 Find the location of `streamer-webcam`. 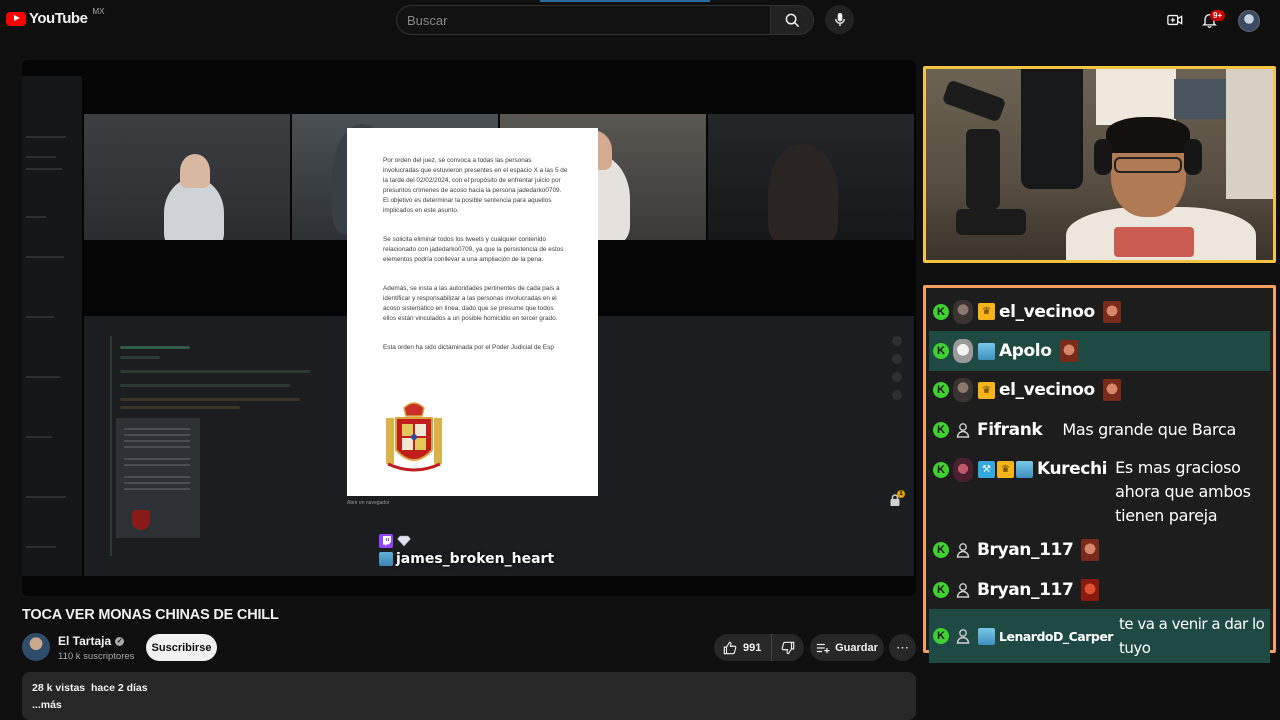

streamer-webcam is located at coordinates (1099, 164).